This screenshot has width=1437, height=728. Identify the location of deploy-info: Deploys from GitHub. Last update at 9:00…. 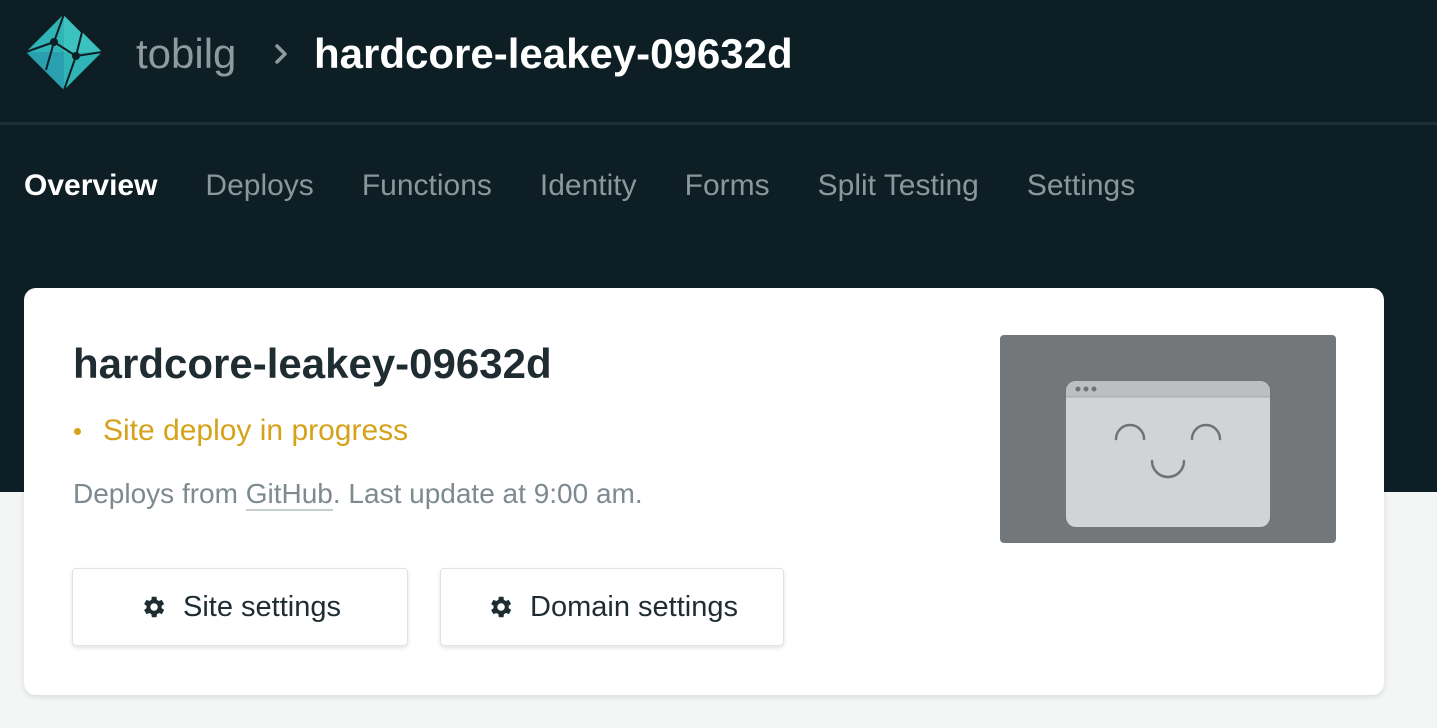
(358, 494).